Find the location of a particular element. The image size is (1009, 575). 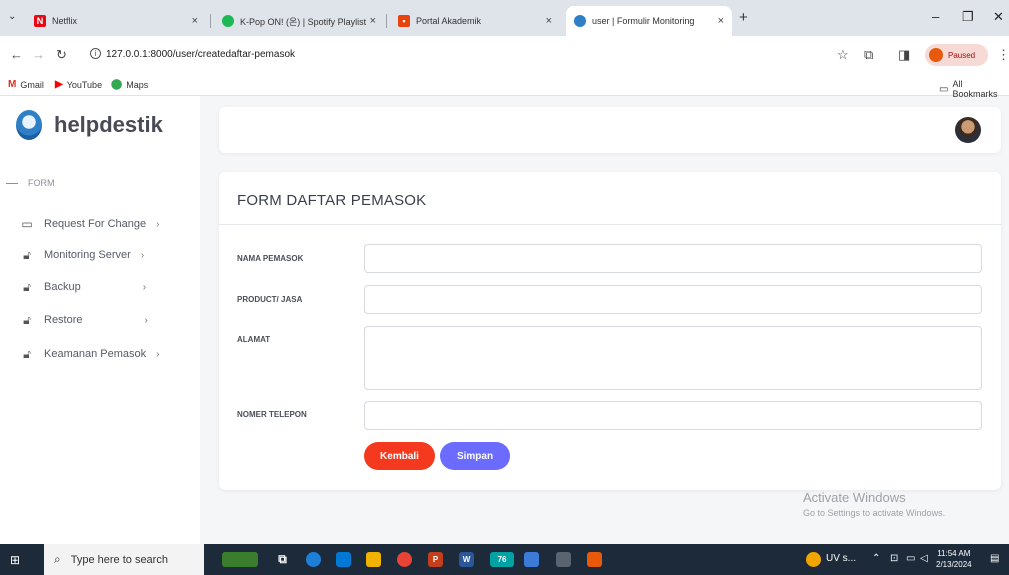

label-alamat: ALAMAT is located at coordinates (254, 339).